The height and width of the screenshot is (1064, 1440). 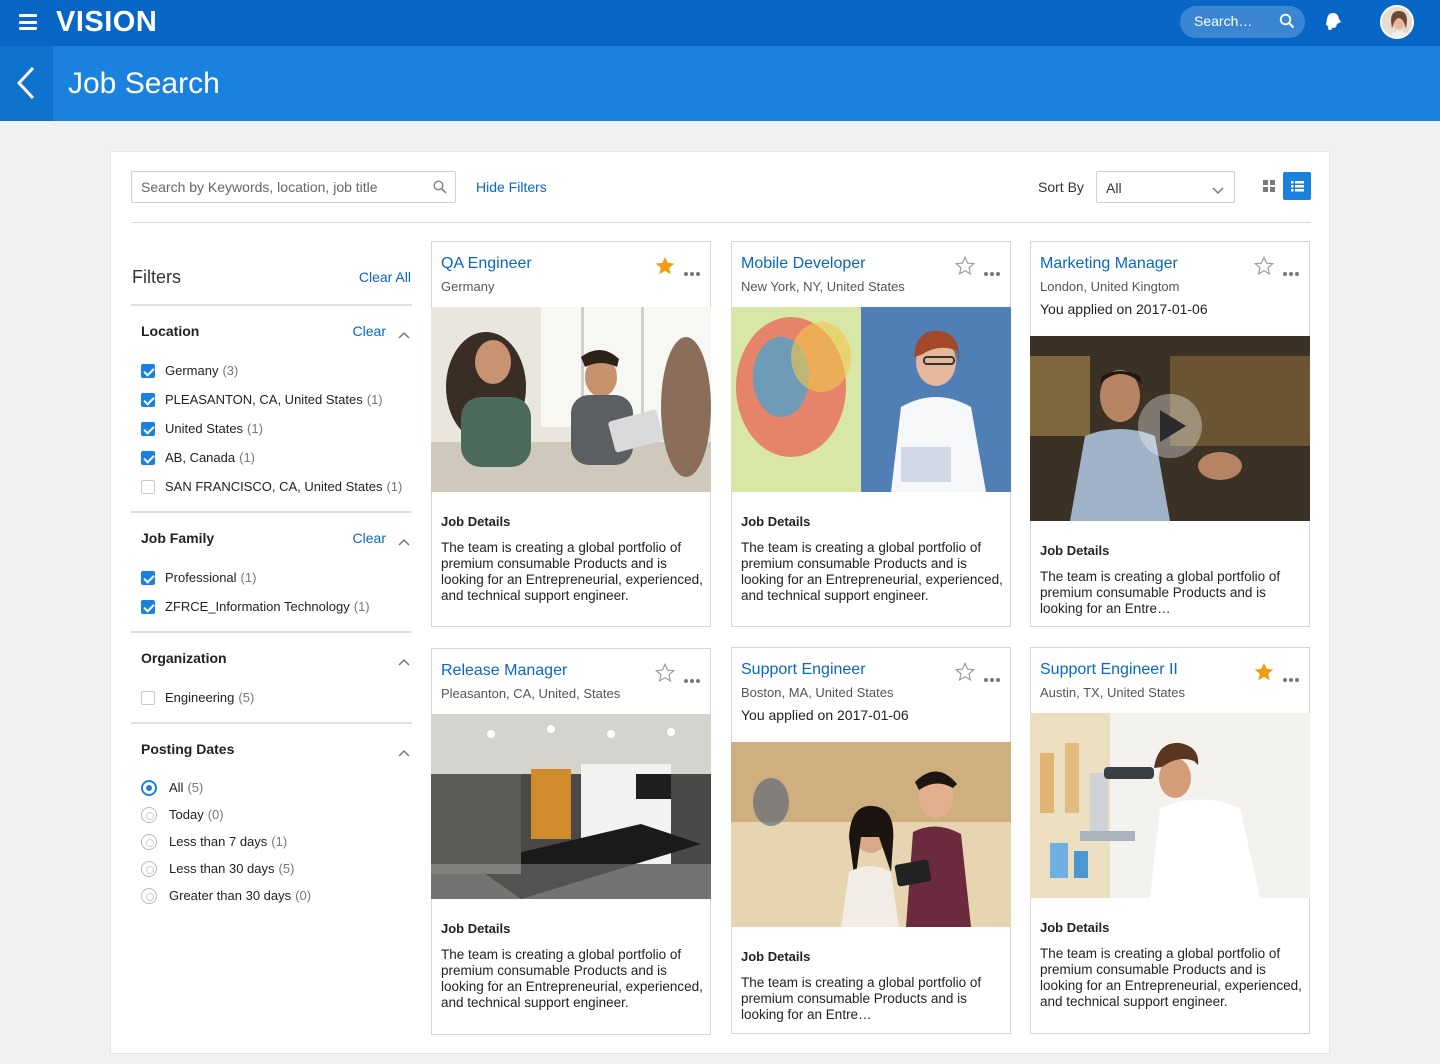 I want to click on hide-filters-link: Hide Filters, so click(x=511, y=187).